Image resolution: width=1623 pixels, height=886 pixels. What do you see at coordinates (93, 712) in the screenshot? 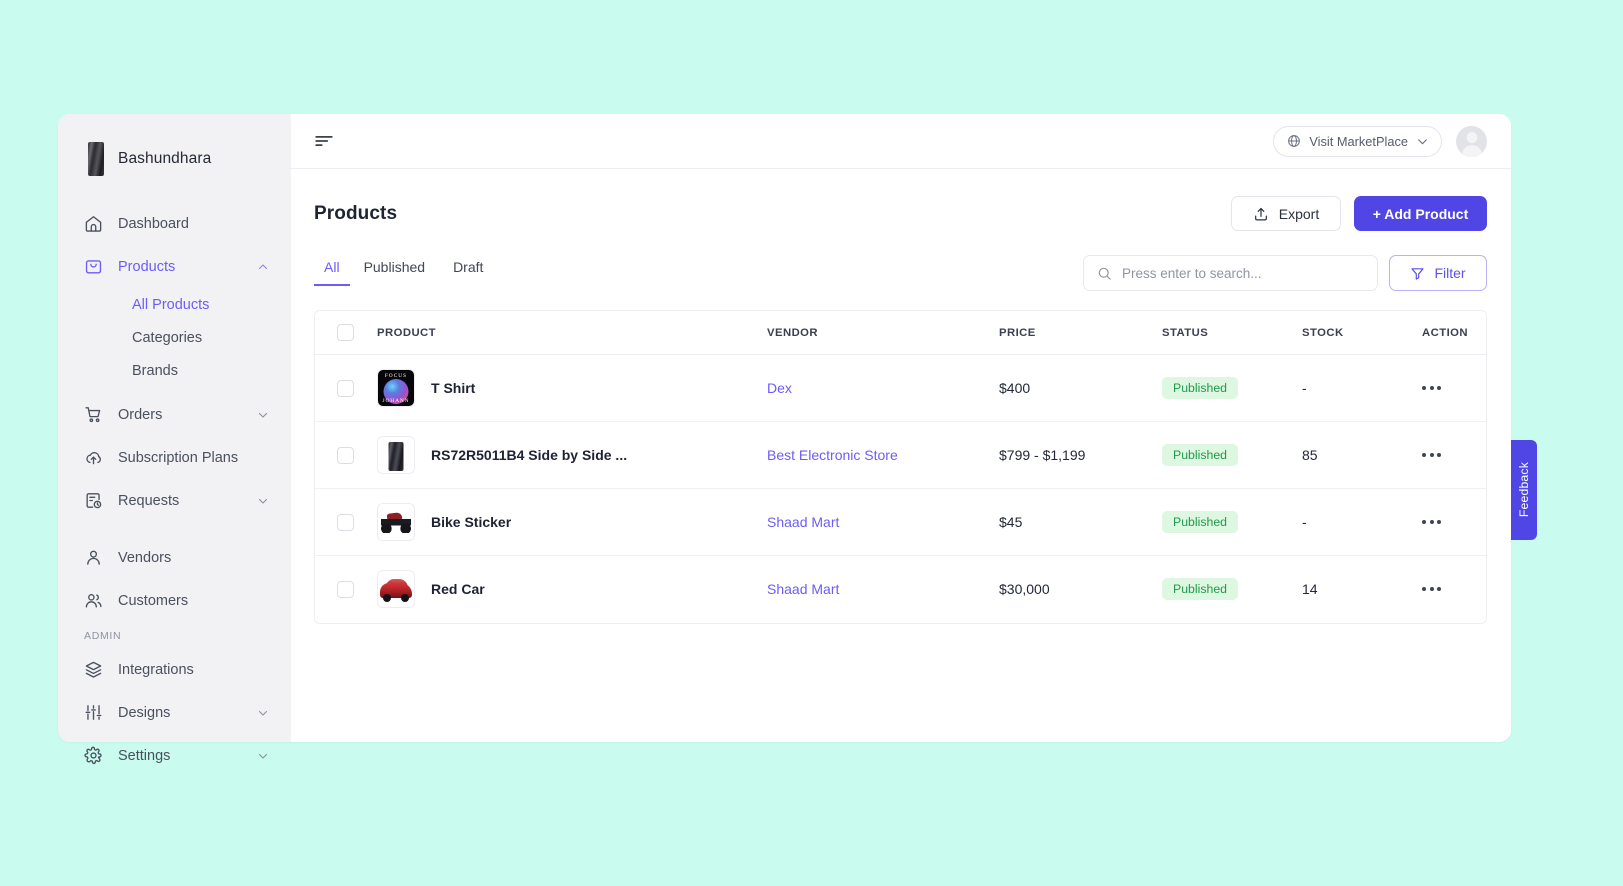
I see `sliders-icon` at bounding box center [93, 712].